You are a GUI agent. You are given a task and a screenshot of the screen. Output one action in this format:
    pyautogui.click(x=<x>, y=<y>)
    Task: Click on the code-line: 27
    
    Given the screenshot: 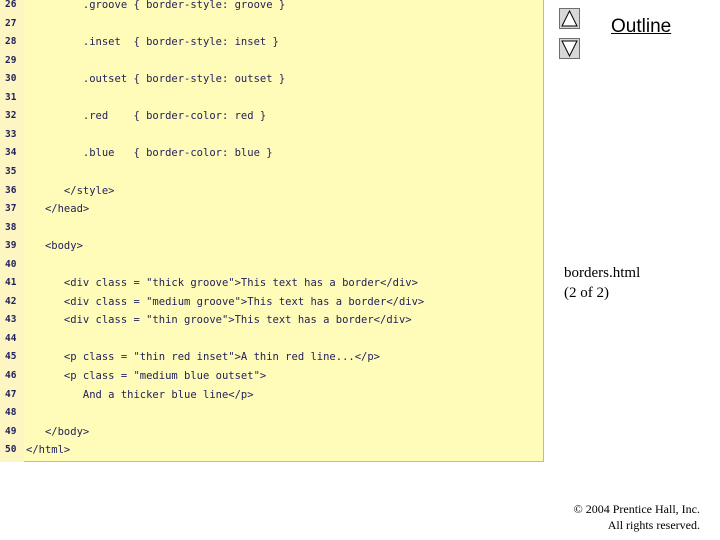 What is the action you would take?
    pyautogui.click(x=270, y=24)
    